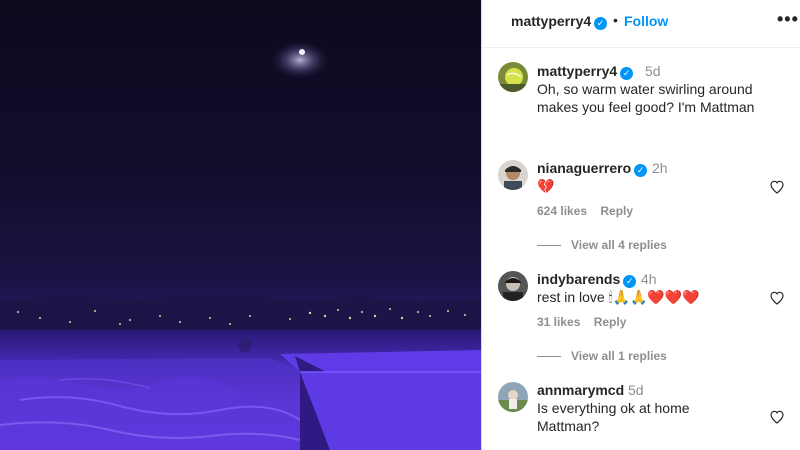 Image resolution: width=800 pixels, height=450 pixels. Describe the element at coordinates (568, 426) in the screenshot. I see `comment-line: Mattman?` at that location.